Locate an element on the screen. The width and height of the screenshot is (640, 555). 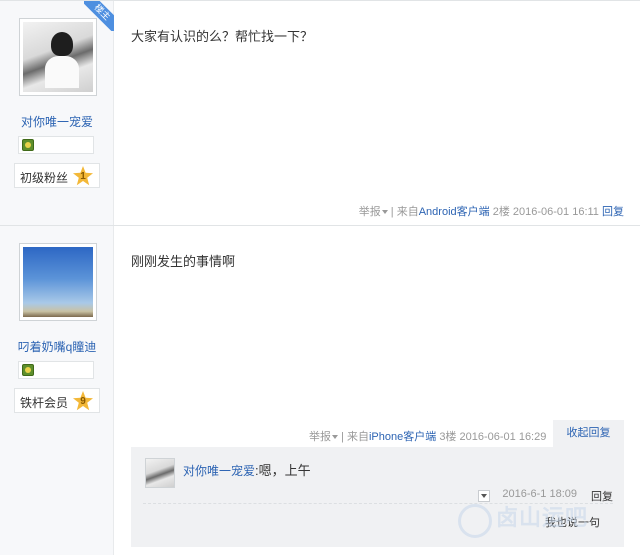
sub-reply-message: :嗯，上午 is located at coordinates (283, 470).